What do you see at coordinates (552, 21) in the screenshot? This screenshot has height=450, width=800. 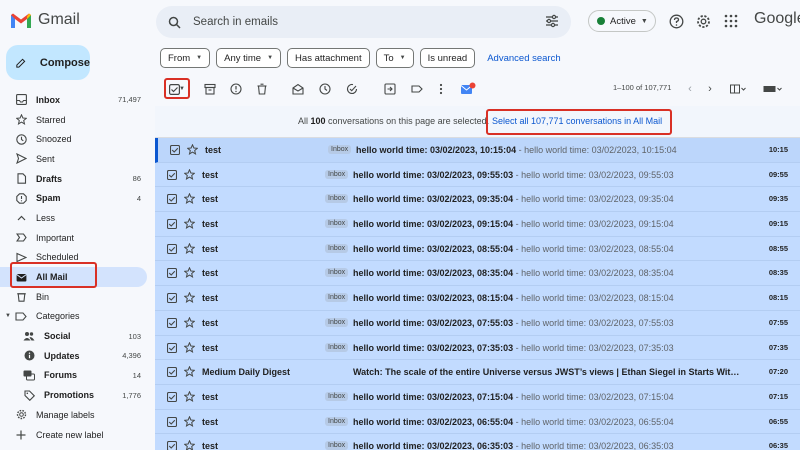 I see `search-options-icon` at bounding box center [552, 21].